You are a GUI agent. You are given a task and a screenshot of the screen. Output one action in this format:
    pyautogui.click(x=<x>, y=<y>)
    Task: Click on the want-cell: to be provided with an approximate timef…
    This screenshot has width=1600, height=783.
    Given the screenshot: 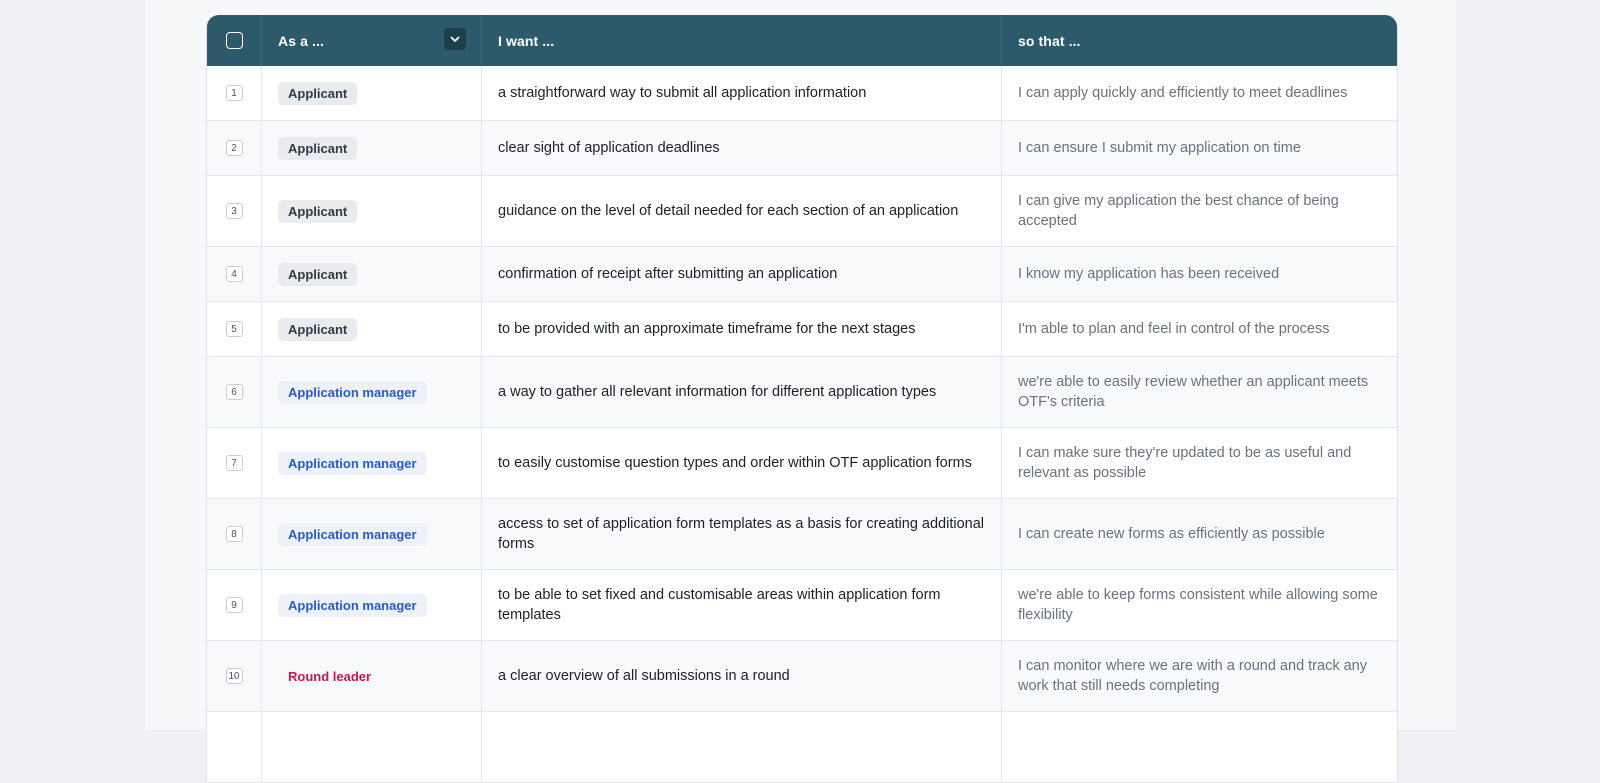 What is the action you would take?
    pyautogui.click(x=742, y=329)
    